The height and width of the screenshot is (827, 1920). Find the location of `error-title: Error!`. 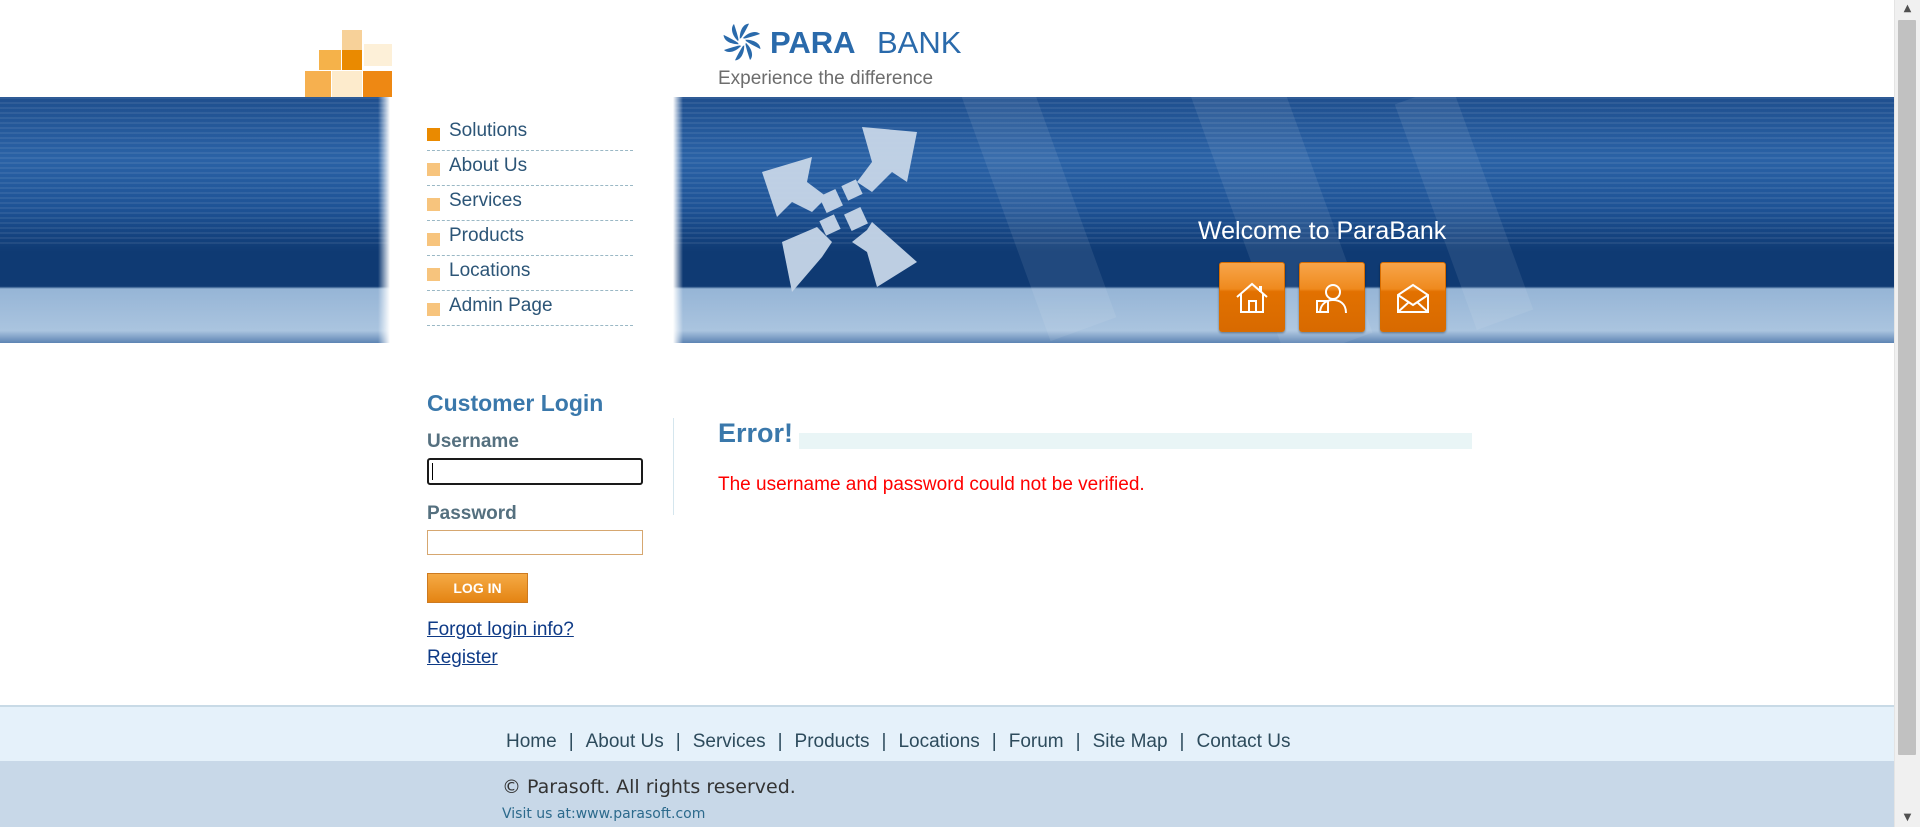

error-title: Error! is located at coordinates (759, 433).